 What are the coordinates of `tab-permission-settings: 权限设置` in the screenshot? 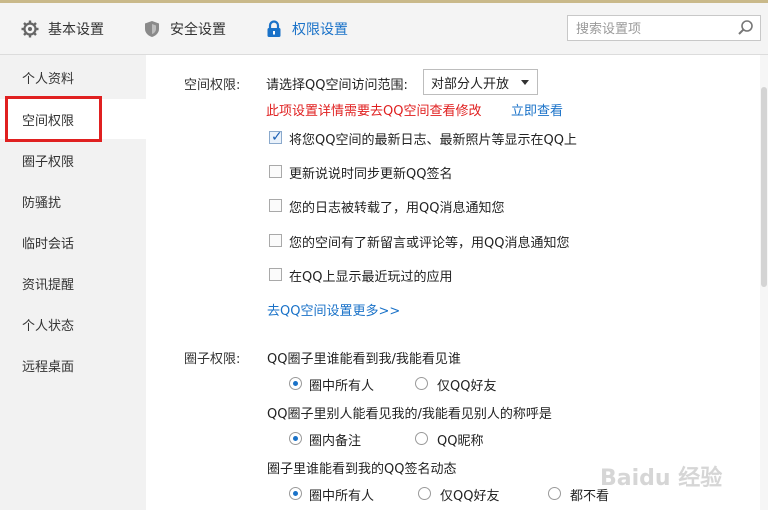 It's located at (306, 29).